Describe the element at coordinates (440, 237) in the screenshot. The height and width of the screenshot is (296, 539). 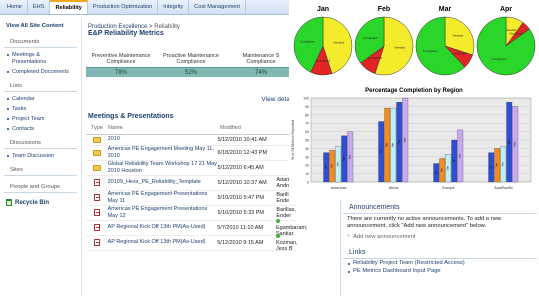
I see `add-announcement-link: Add new announcement` at that location.